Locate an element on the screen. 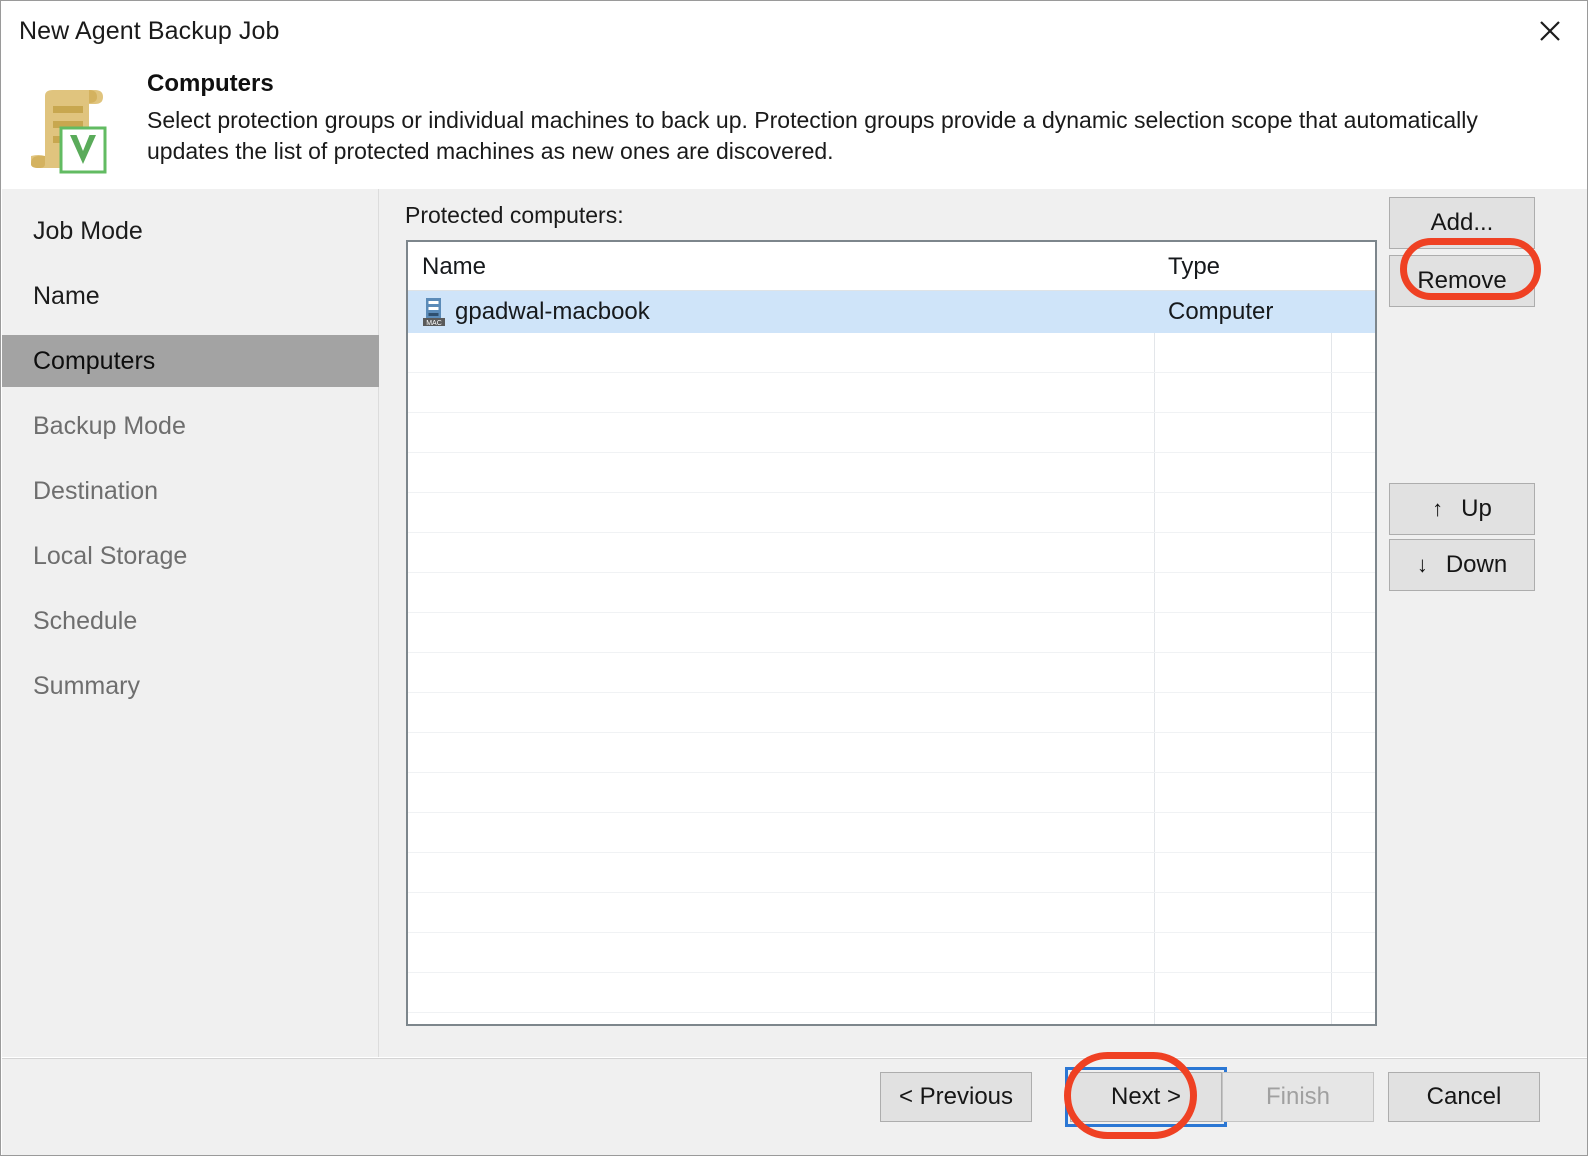  sidebar-item-summary: Summary is located at coordinates (190, 686).